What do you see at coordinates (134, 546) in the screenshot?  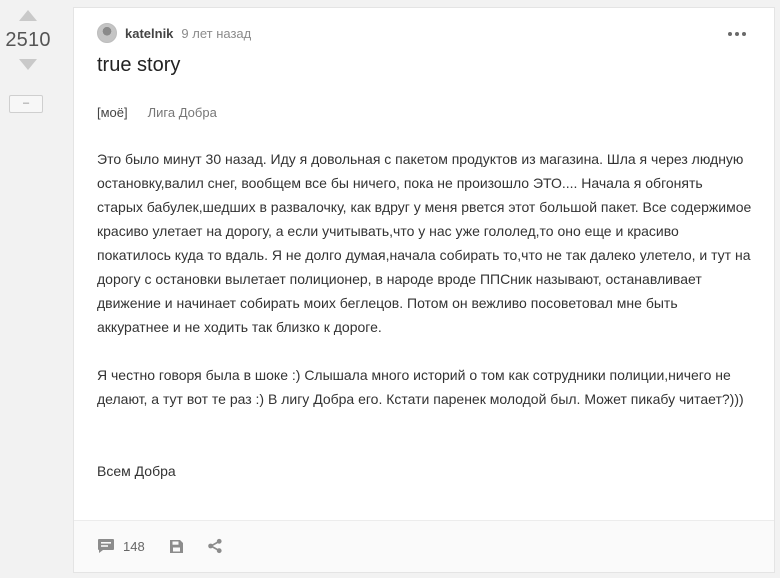 I see `comments-count: 148` at bounding box center [134, 546].